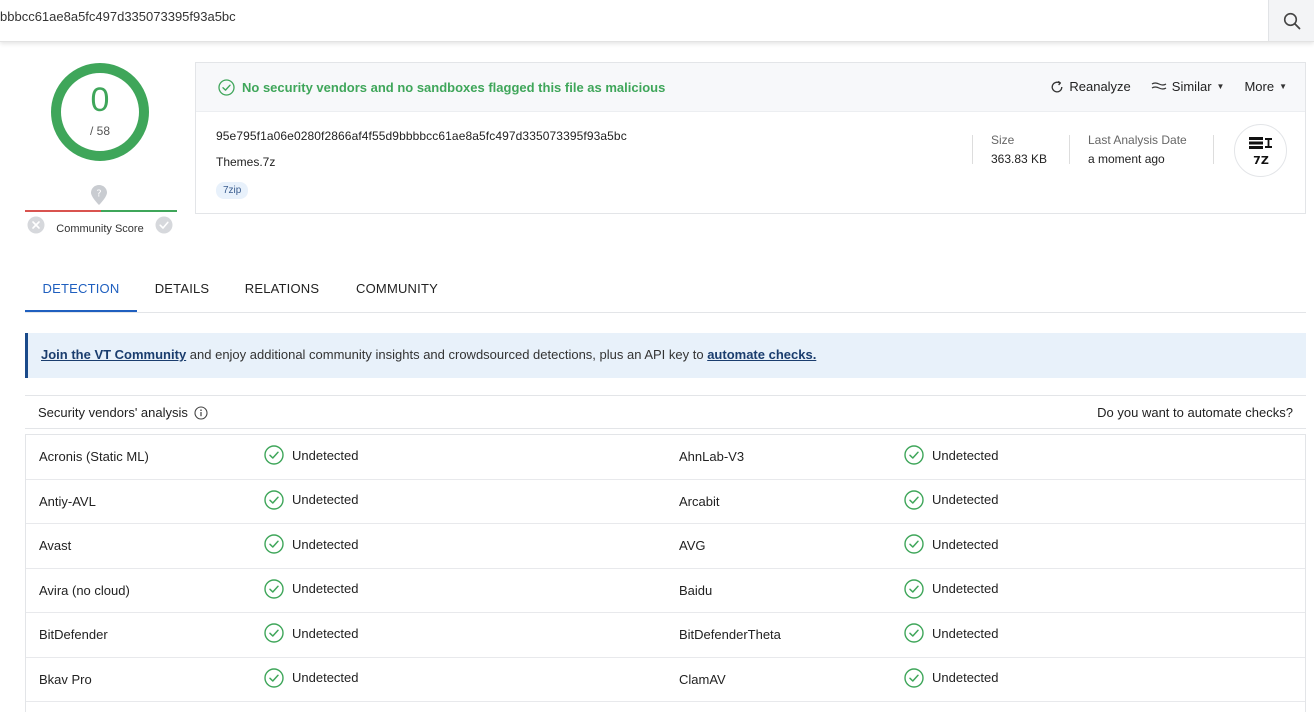  What do you see at coordinates (696, 590) in the screenshot?
I see `vendor-name: Baidu` at bounding box center [696, 590].